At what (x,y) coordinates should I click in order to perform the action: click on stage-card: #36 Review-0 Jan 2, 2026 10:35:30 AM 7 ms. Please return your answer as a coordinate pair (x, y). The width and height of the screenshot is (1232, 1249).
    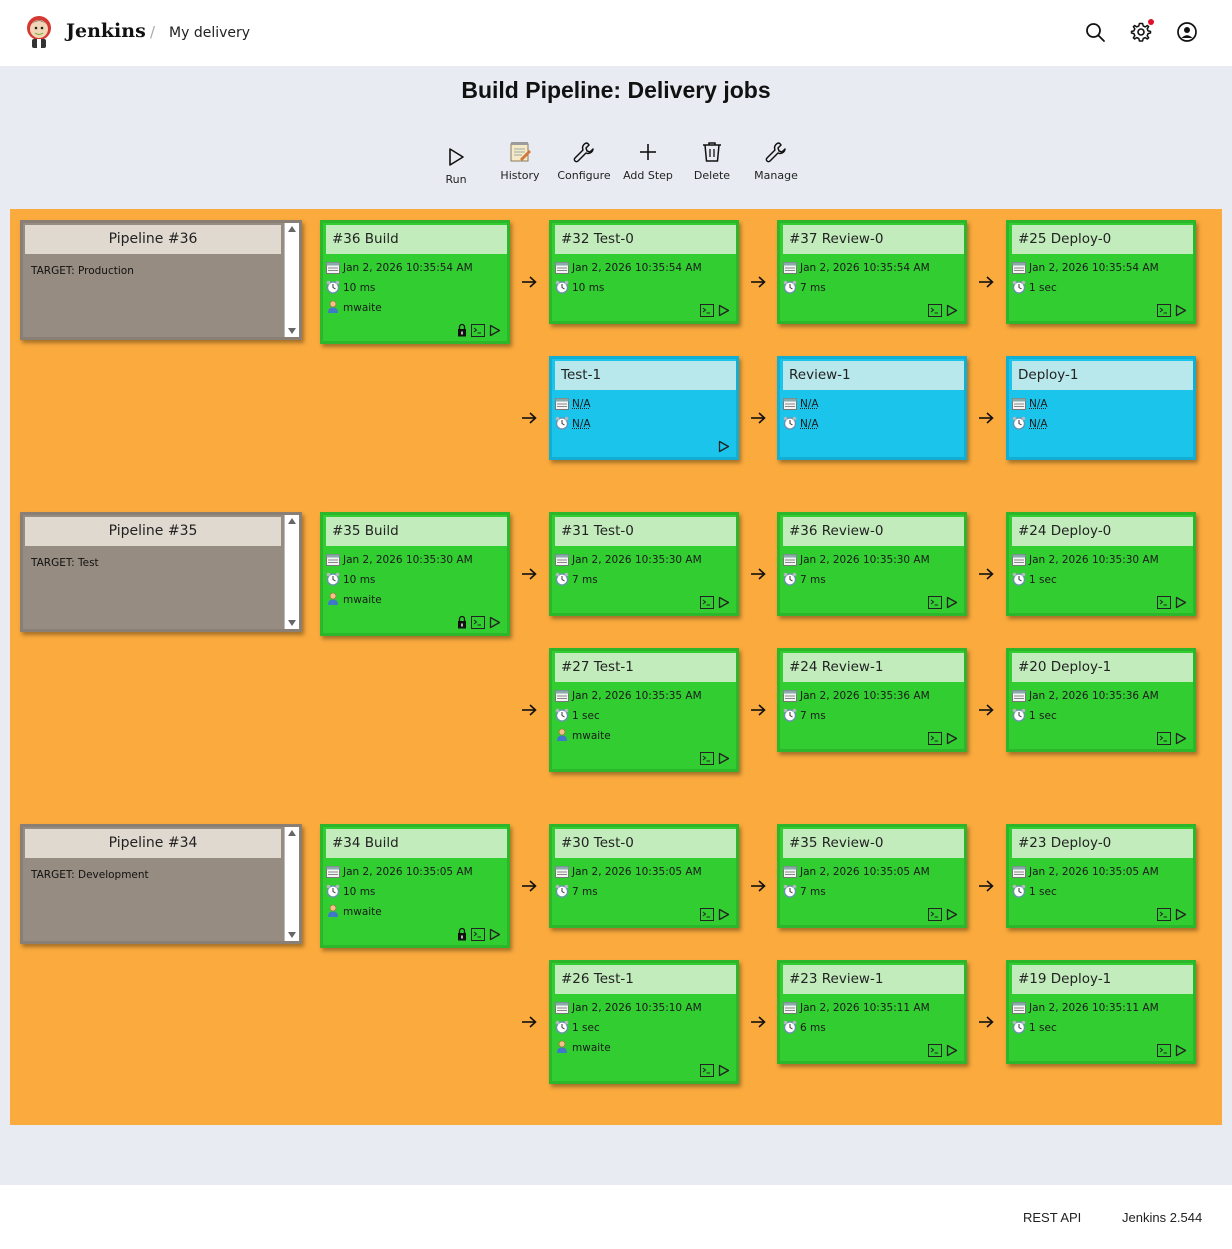
    Looking at the image, I should click on (872, 564).